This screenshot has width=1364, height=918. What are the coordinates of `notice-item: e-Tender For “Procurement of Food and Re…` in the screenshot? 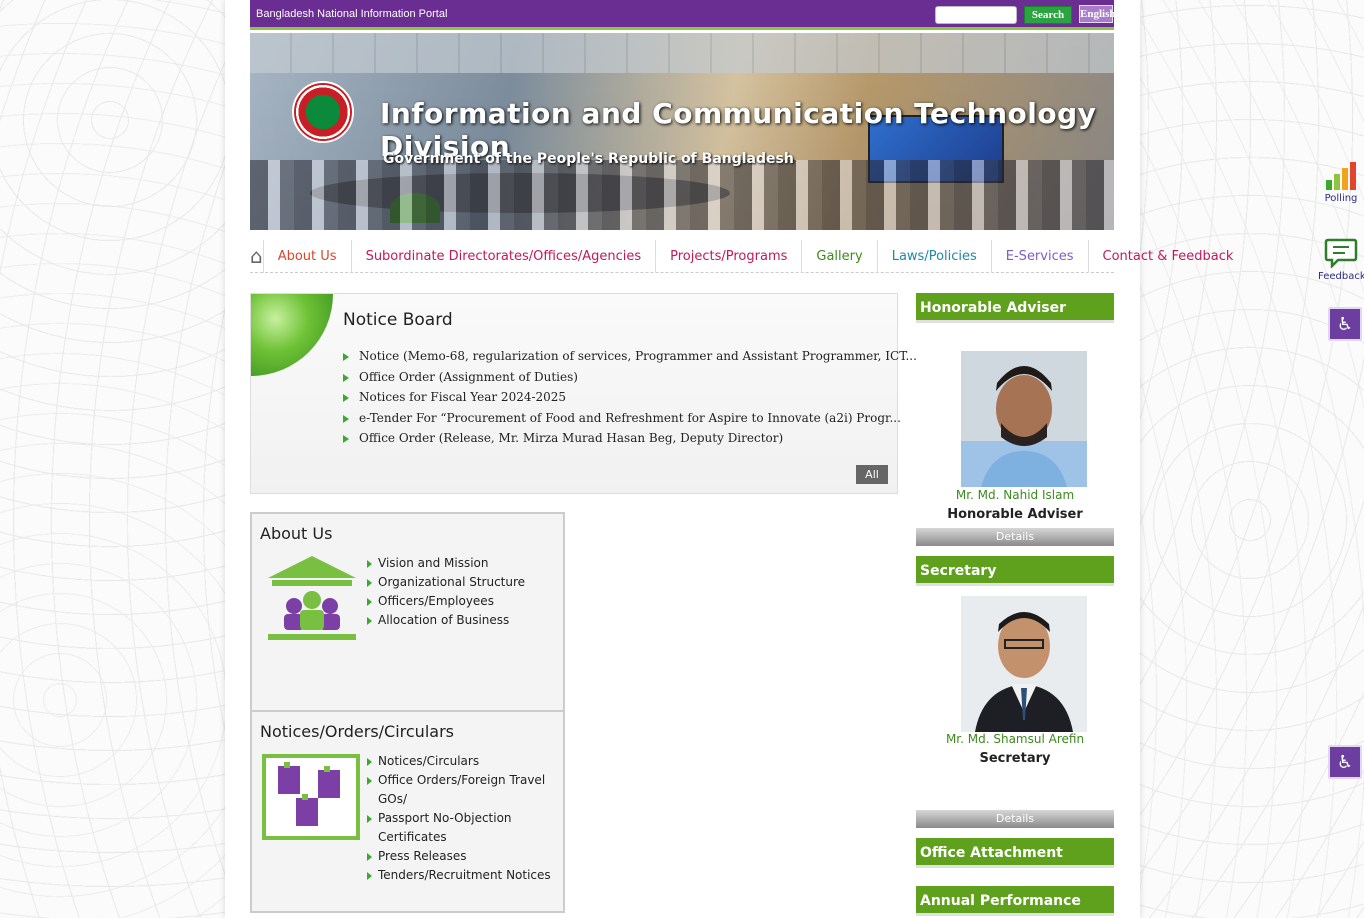 It's located at (629, 418).